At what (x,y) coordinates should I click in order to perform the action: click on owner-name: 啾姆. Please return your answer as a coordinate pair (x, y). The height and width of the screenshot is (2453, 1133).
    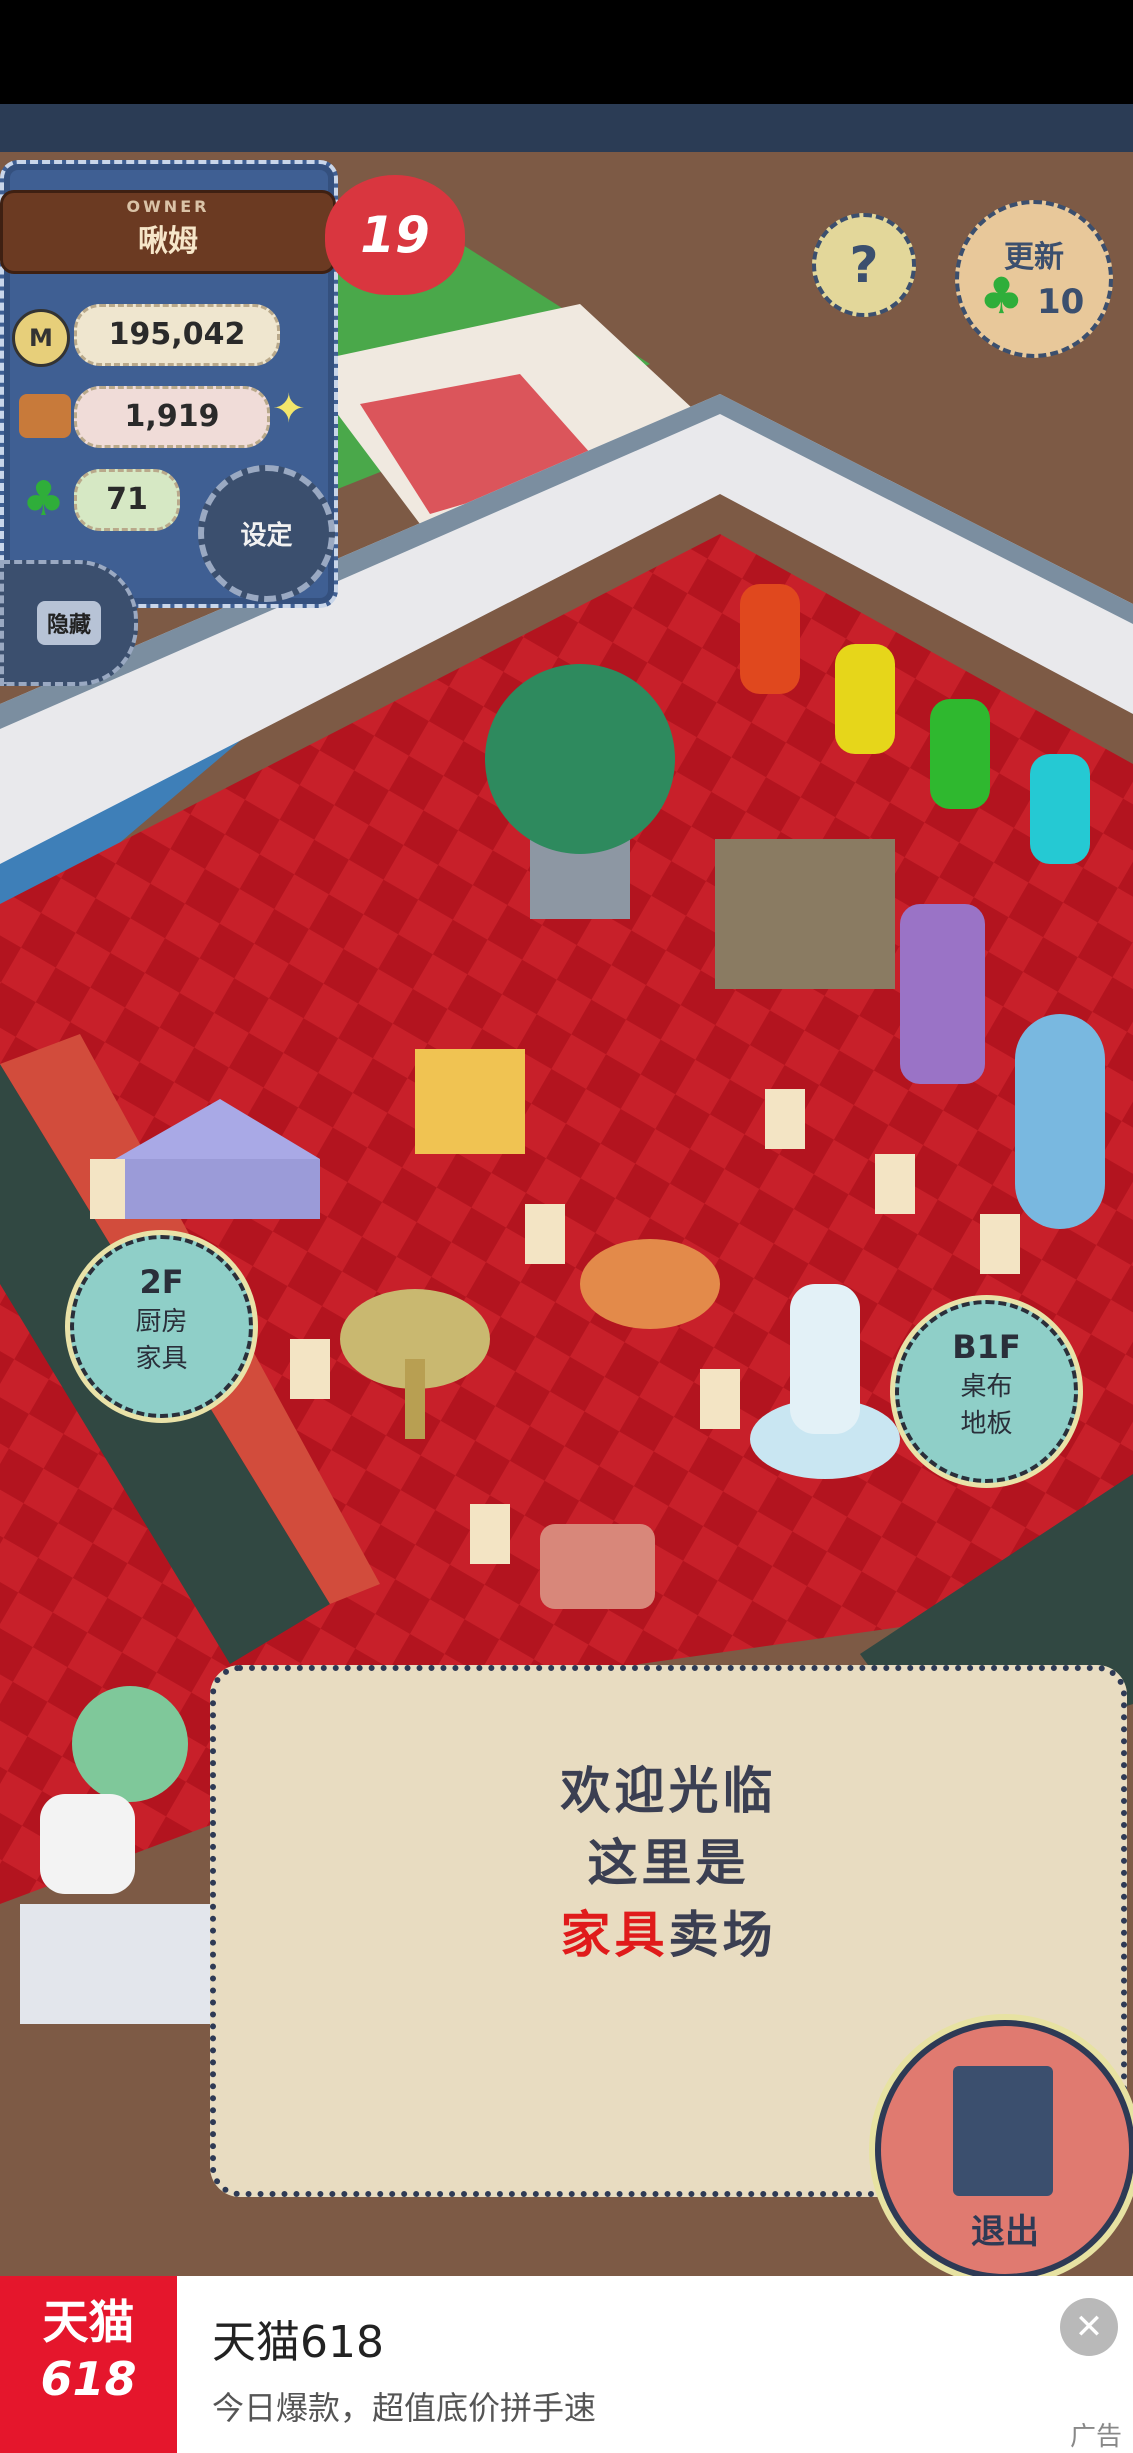
    Looking at the image, I should click on (168, 241).